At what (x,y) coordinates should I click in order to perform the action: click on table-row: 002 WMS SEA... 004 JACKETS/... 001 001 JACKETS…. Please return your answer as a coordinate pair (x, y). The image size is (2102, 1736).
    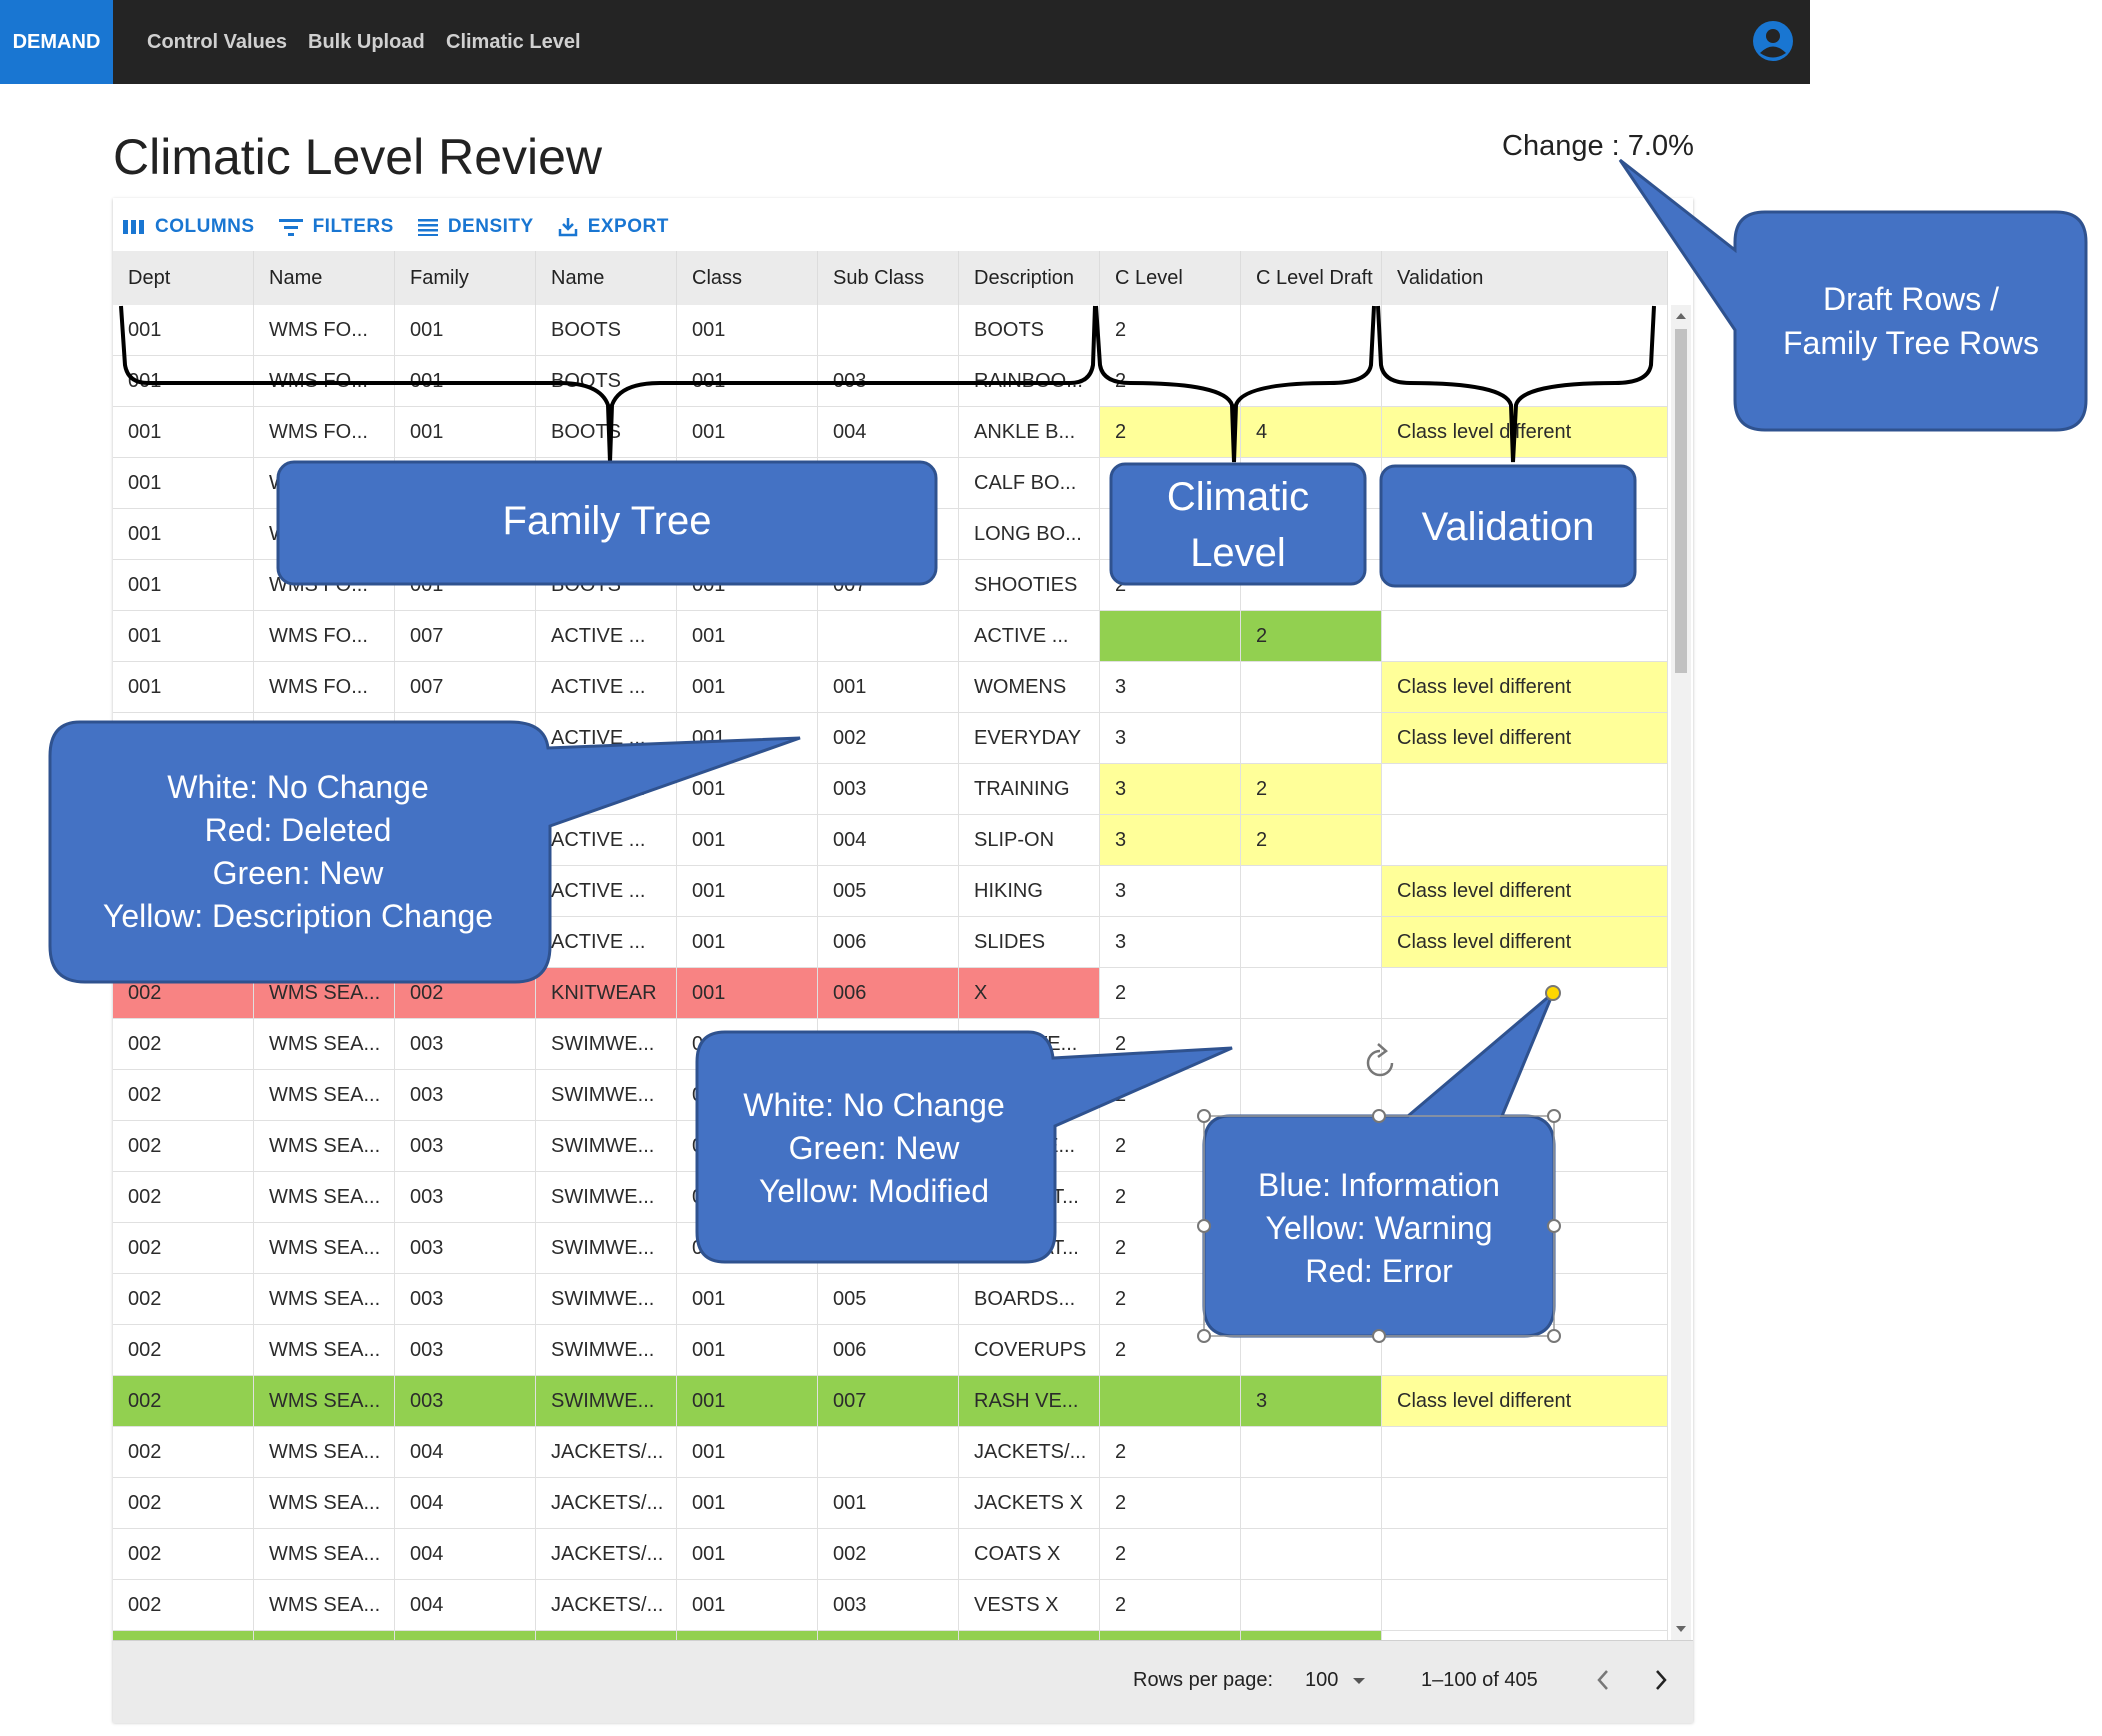
    Looking at the image, I should click on (890, 1503).